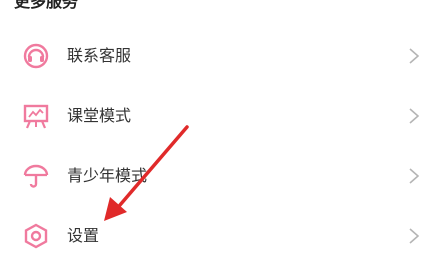  What do you see at coordinates (36, 56) in the screenshot?
I see `headset-icon` at bounding box center [36, 56].